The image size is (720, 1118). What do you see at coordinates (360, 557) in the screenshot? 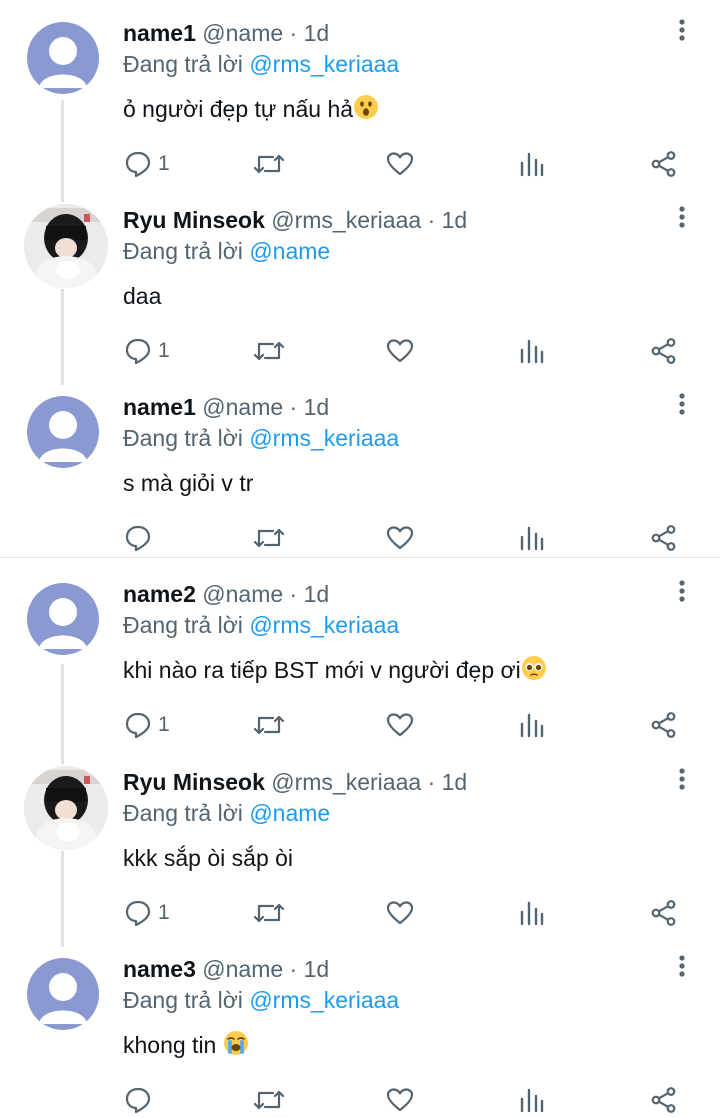
I see `conversation-divider` at bounding box center [360, 557].